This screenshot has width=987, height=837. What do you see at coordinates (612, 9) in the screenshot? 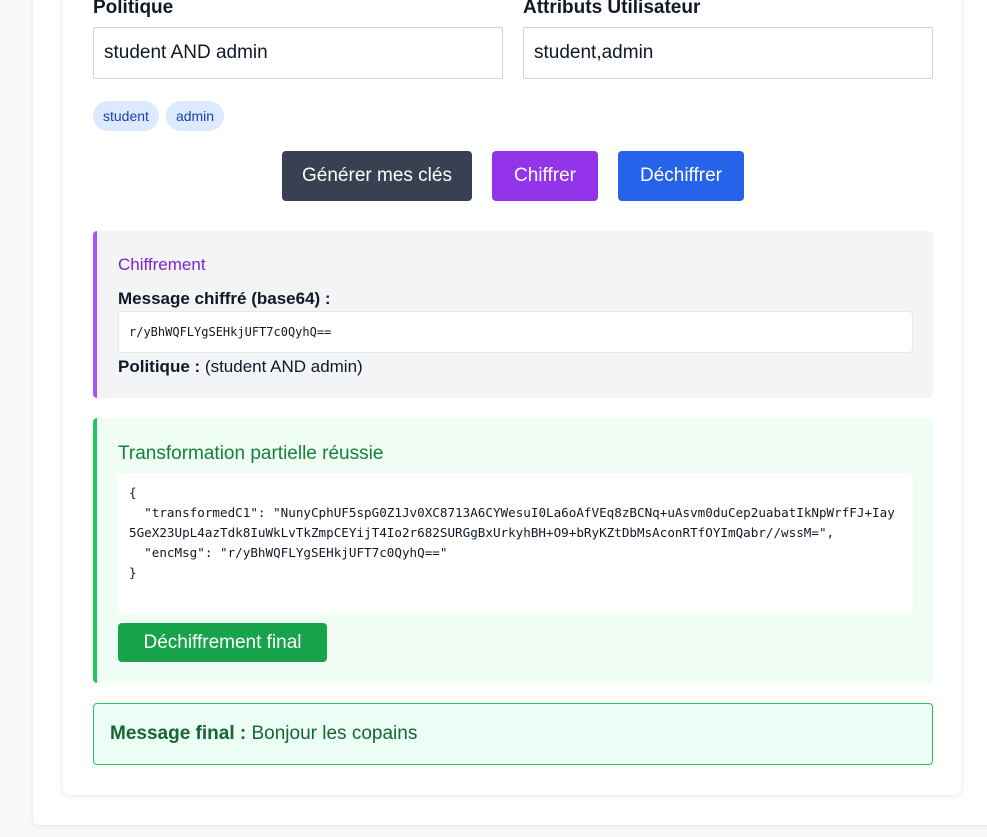
I see `attributes-label: Attributs Utilisateur` at bounding box center [612, 9].